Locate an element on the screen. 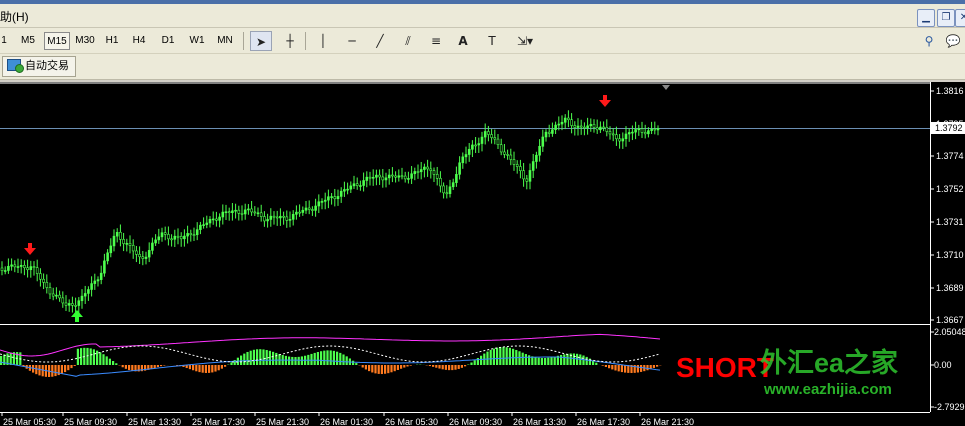 The image size is (965, 426). arrows-tool-icon: ⇲▾ is located at coordinates (525, 41).